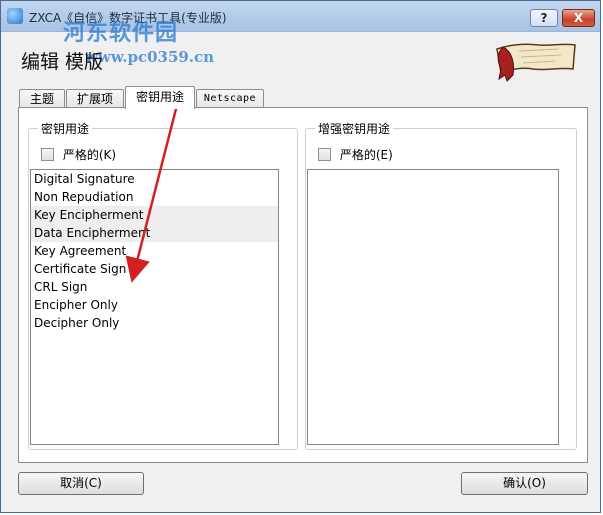  I want to click on list-item: Certificate Sign, so click(154, 269).